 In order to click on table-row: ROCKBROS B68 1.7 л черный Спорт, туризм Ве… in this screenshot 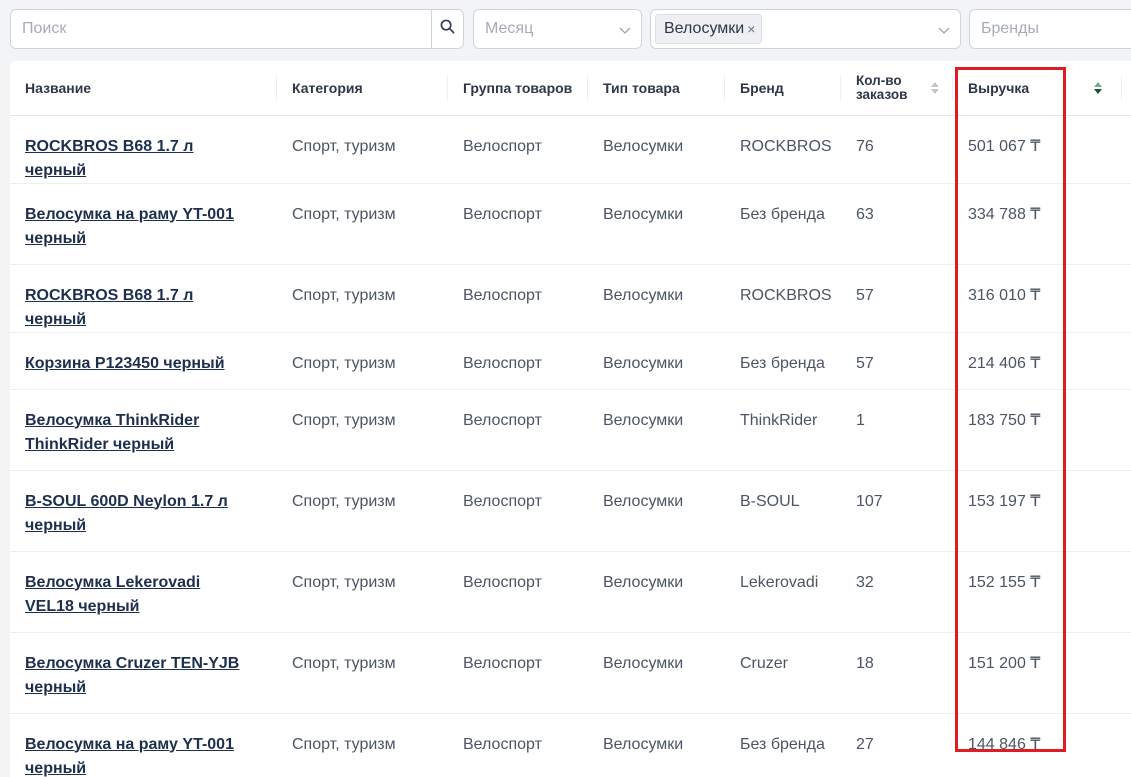, I will do `click(570, 149)`.